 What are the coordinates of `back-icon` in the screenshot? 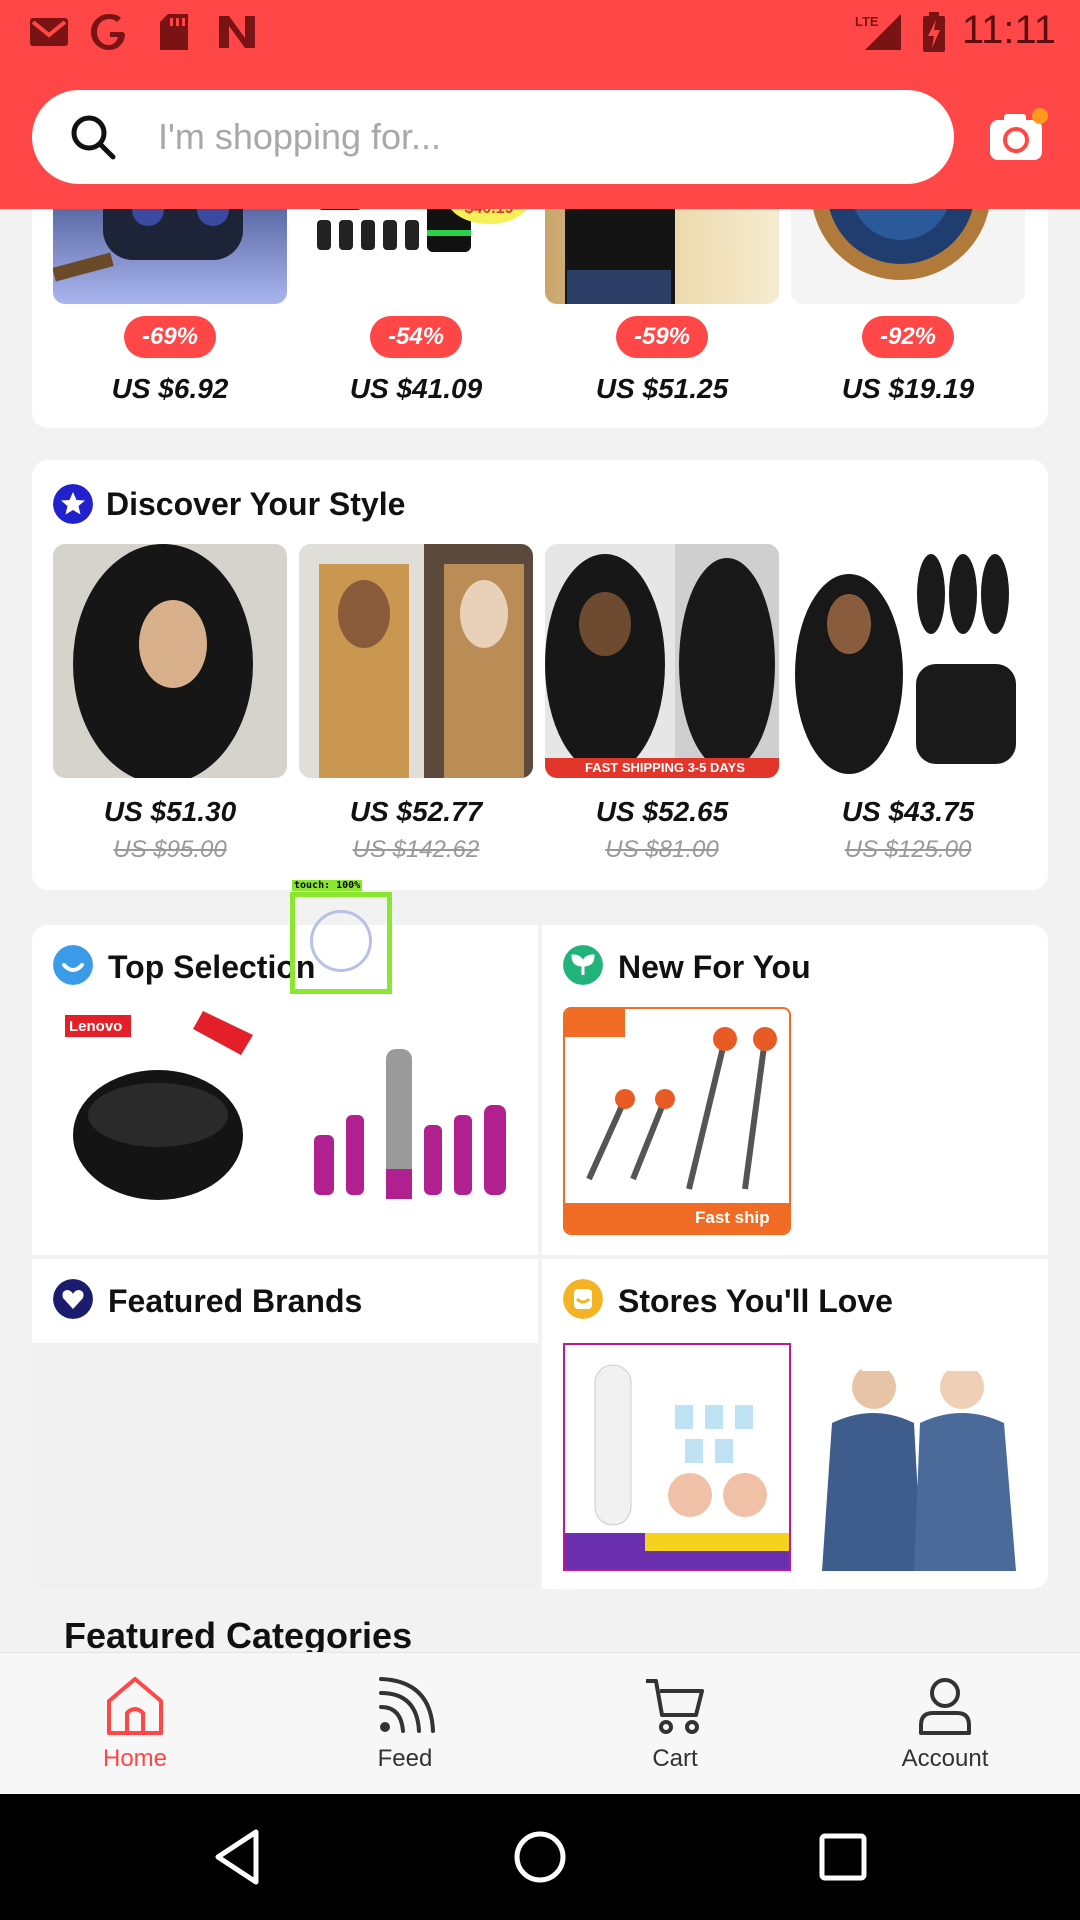 It's located at (237, 1857).